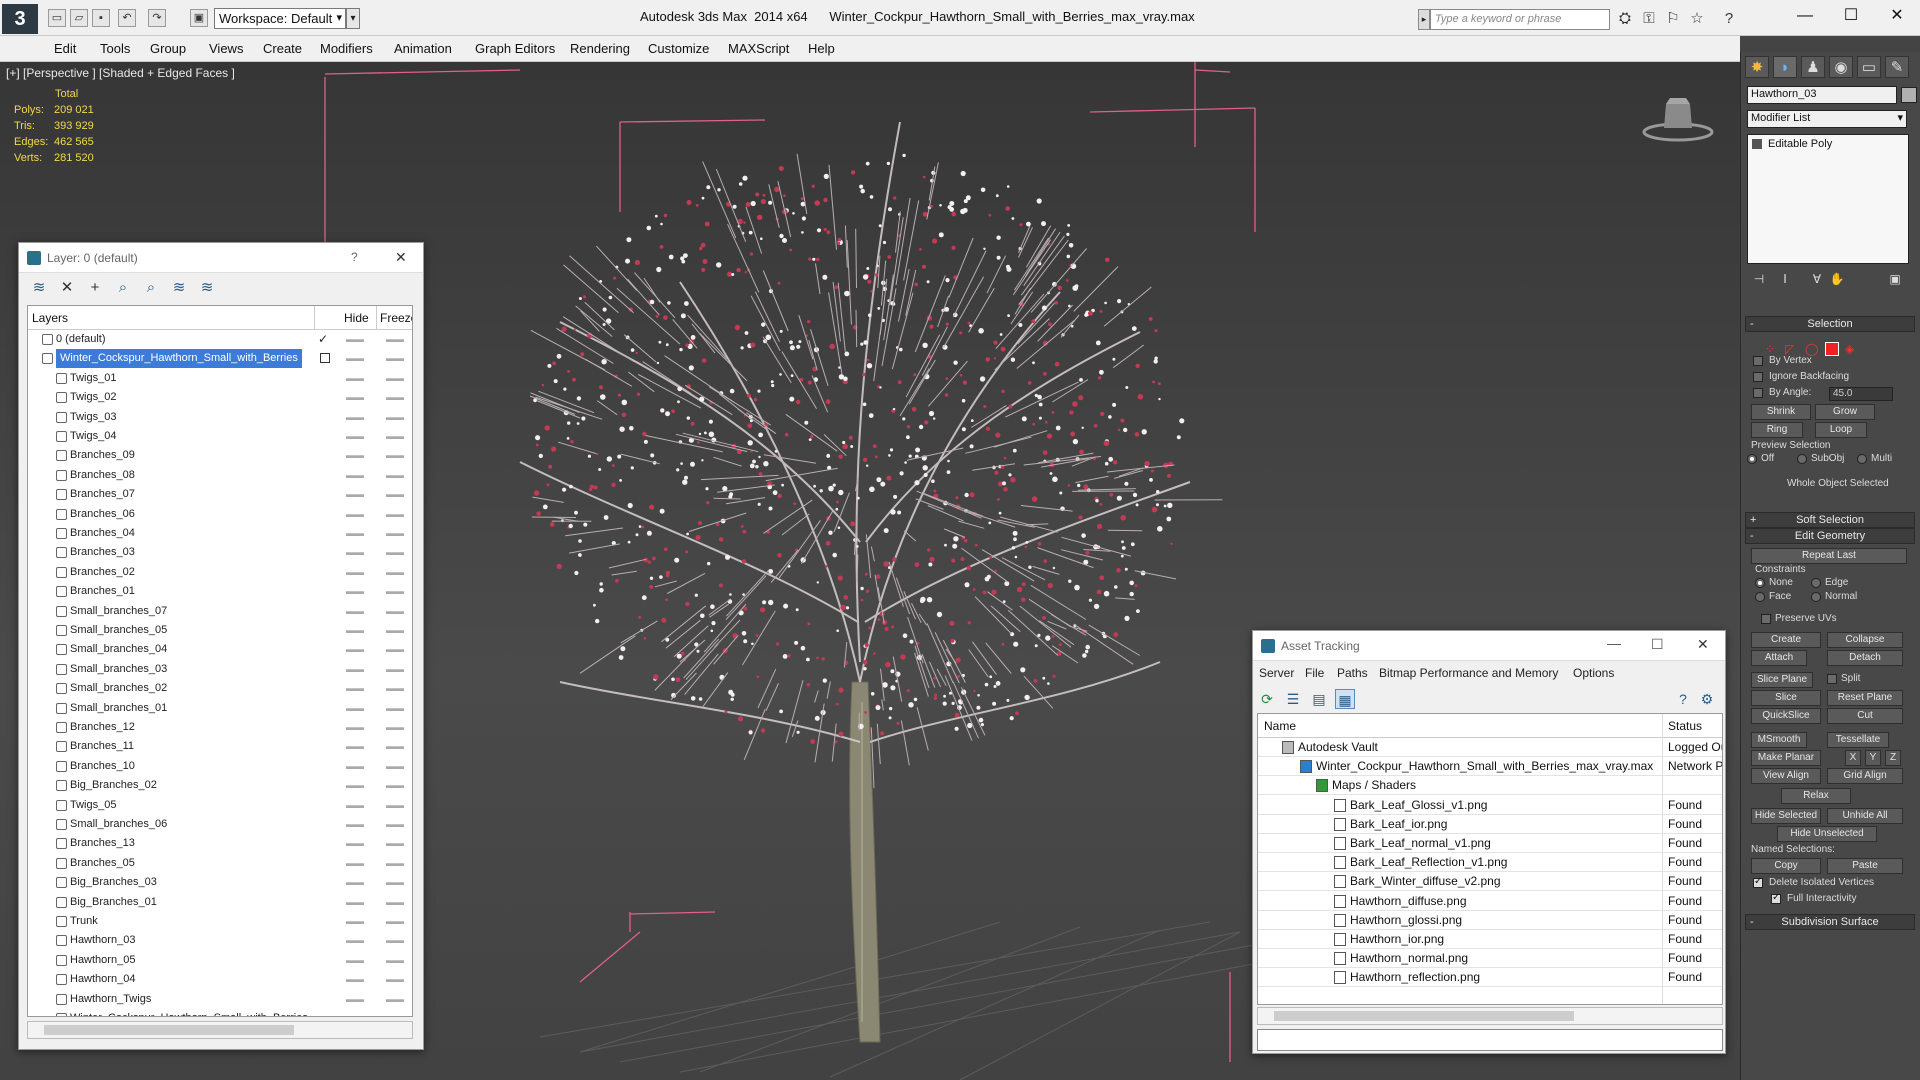  I want to click on table-view-icon: ▦, so click(1345, 699).